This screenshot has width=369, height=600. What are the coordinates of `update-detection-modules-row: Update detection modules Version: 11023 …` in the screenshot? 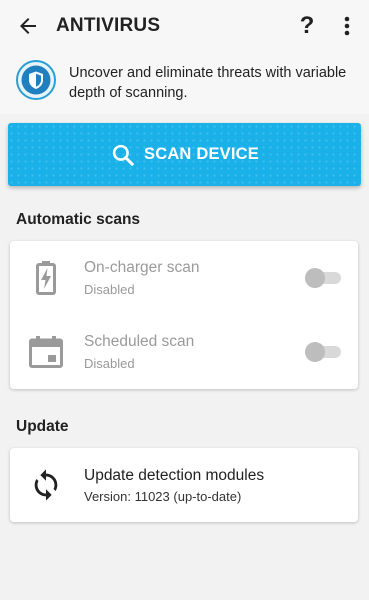 It's located at (184, 485).